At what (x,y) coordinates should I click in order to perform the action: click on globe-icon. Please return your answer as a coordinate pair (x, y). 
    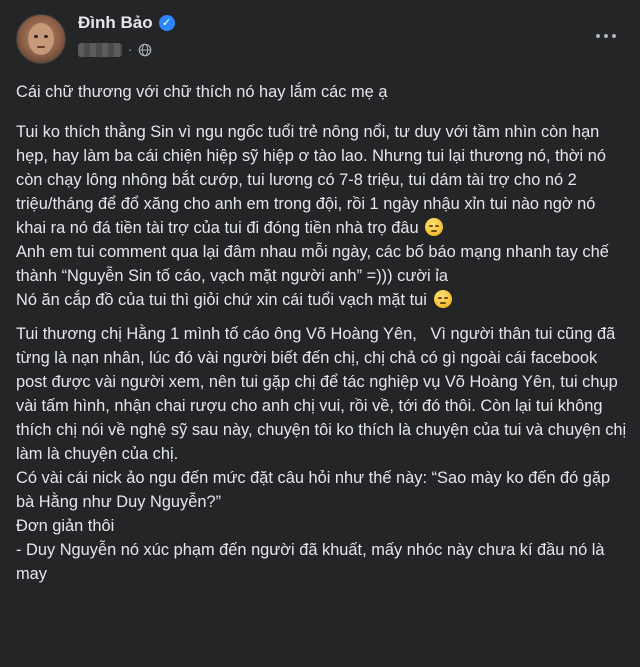
    Looking at the image, I should click on (145, 49).